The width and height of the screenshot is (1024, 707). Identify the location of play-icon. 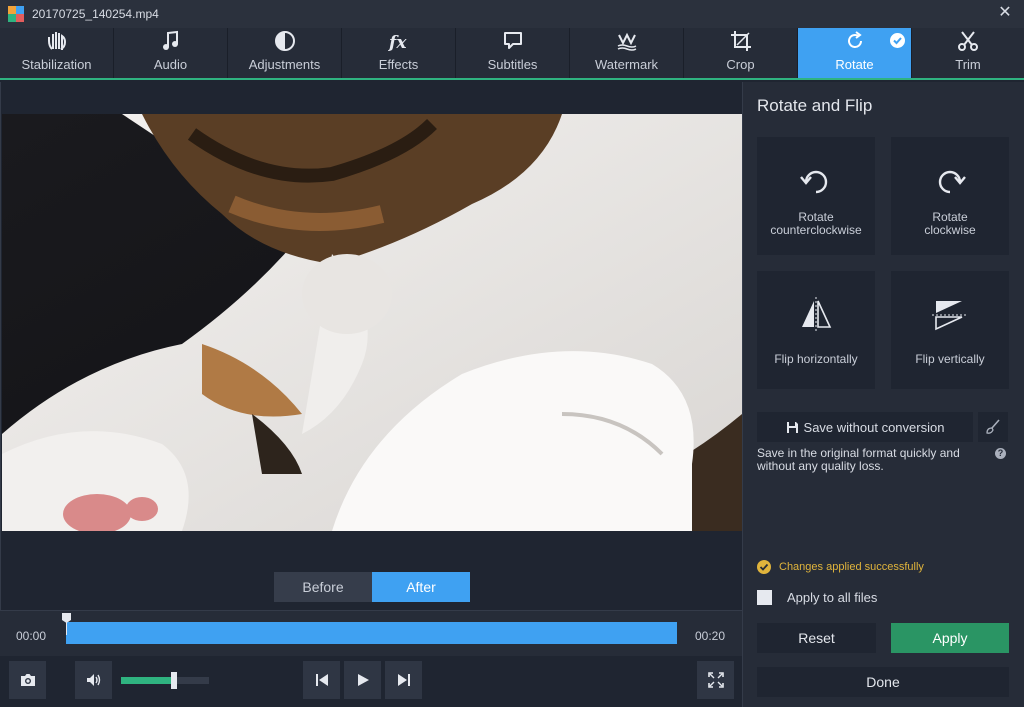
(363, 680).